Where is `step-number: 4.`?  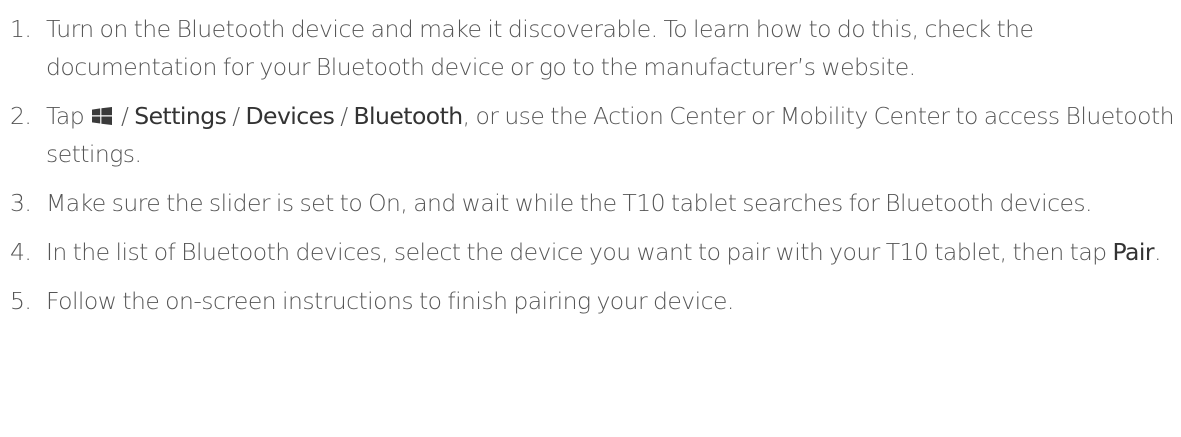 step-number: 4. is located at coordinates (21, 252).